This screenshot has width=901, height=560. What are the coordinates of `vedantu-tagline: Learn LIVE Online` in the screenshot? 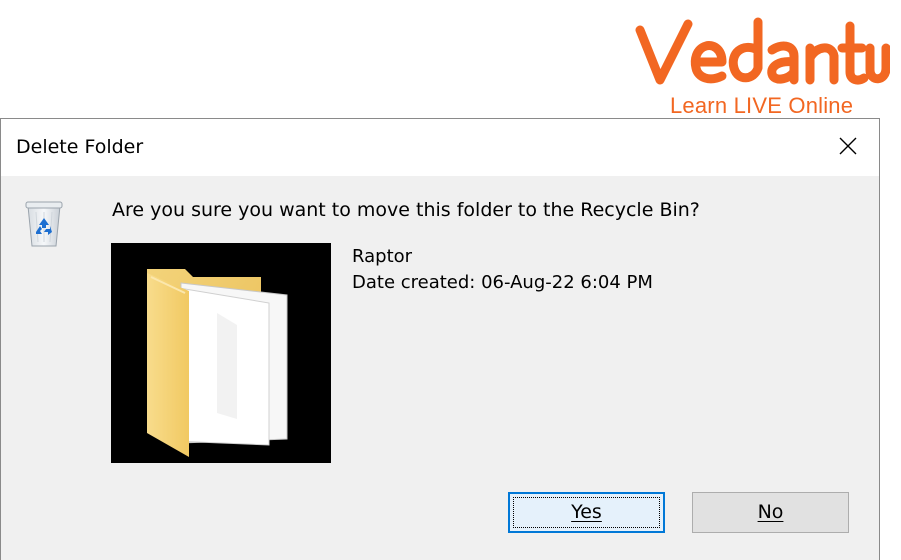 It's located at (762, 105).